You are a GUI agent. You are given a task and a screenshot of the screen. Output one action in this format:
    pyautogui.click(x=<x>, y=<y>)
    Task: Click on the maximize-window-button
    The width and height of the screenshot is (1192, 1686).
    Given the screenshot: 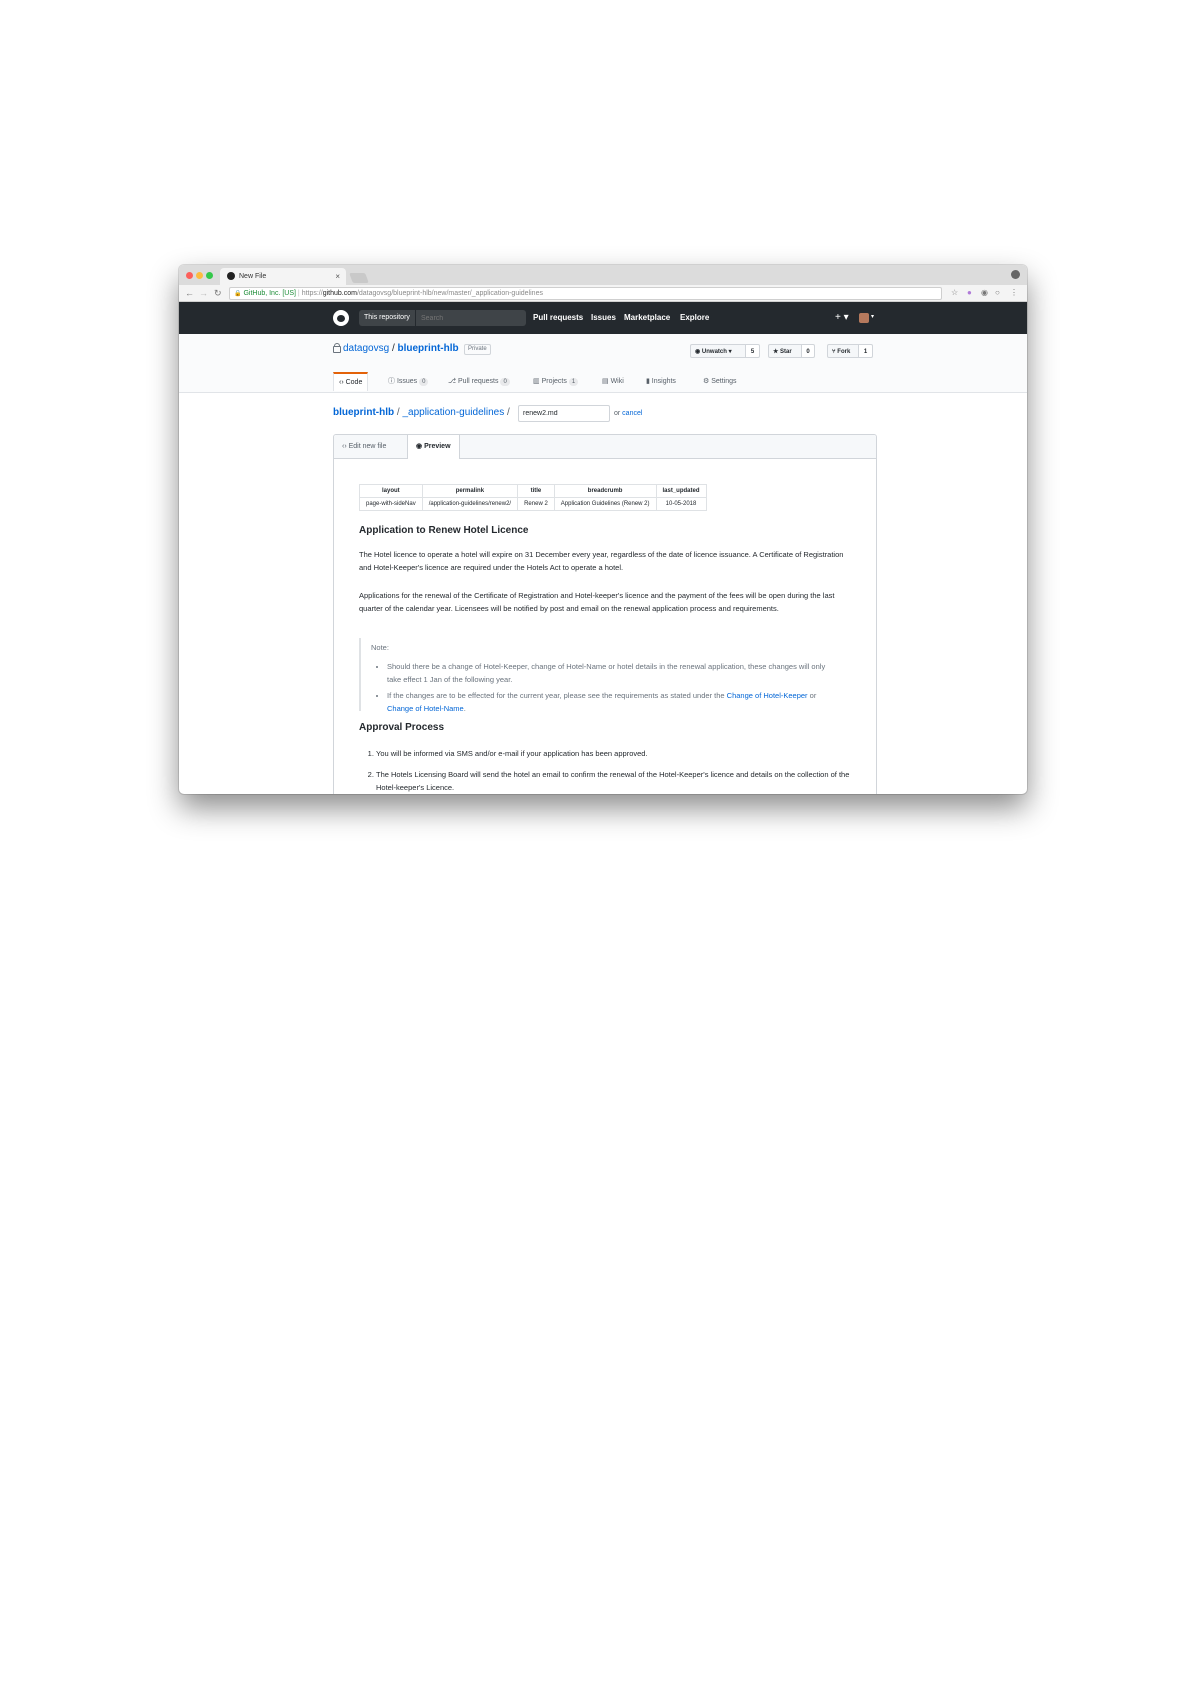 What is the action you would take?
    pyautogui.click(x=209, y=275)
    